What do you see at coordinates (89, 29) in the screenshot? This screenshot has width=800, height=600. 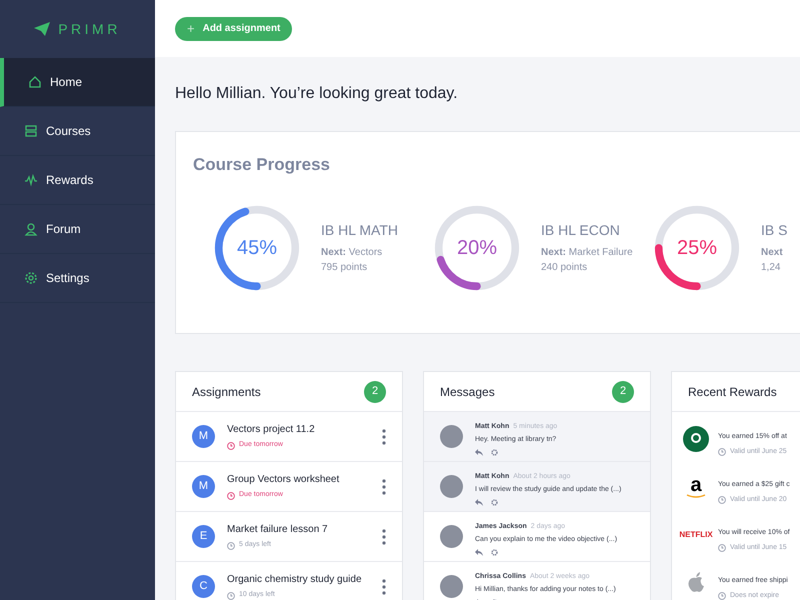 I see `logo-text: PRIMR` at bounding box center [89, 29].